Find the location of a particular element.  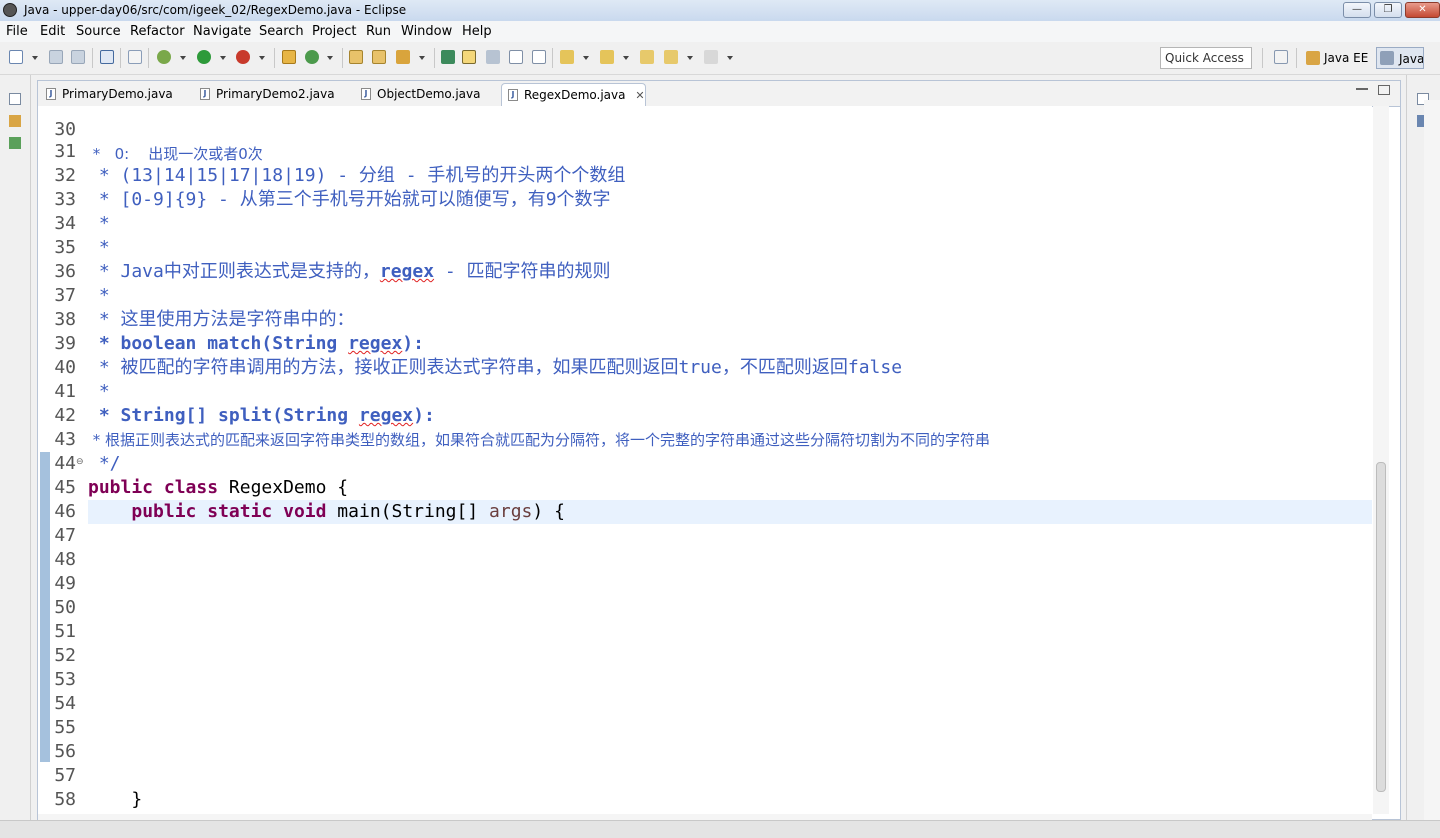

next-annotation-dropdown-icon is located at coordinates (586, 58).